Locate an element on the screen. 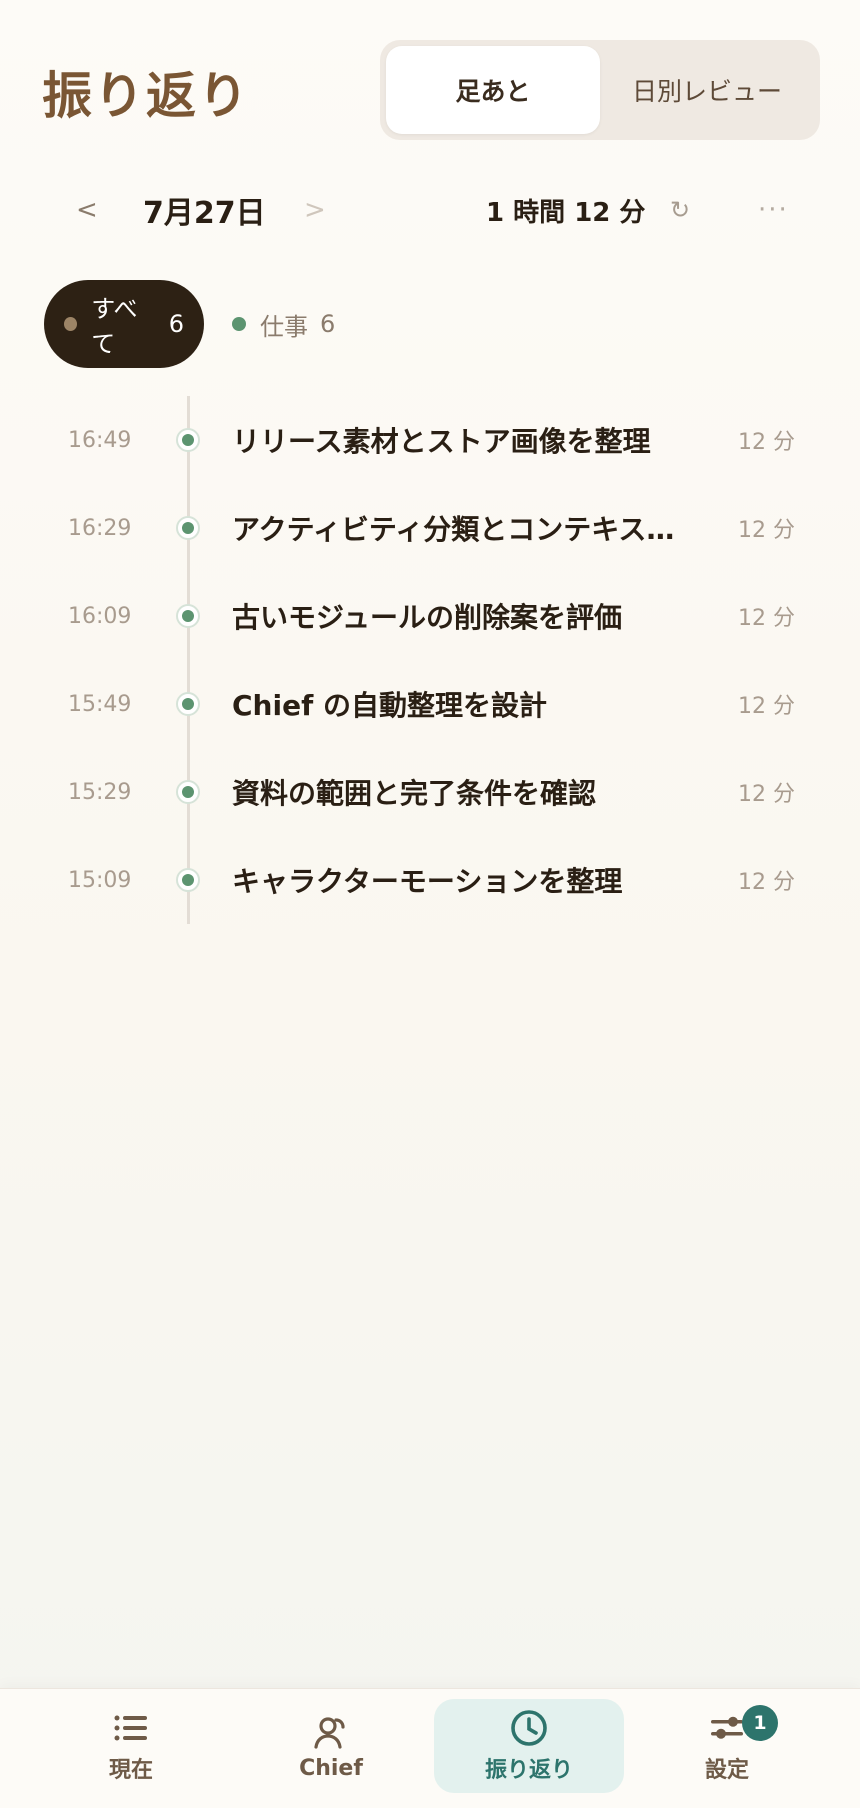  bottom-tab-bar: 現在 Chief 振り返り 設定 1 is located at coordinates (430, 1748).